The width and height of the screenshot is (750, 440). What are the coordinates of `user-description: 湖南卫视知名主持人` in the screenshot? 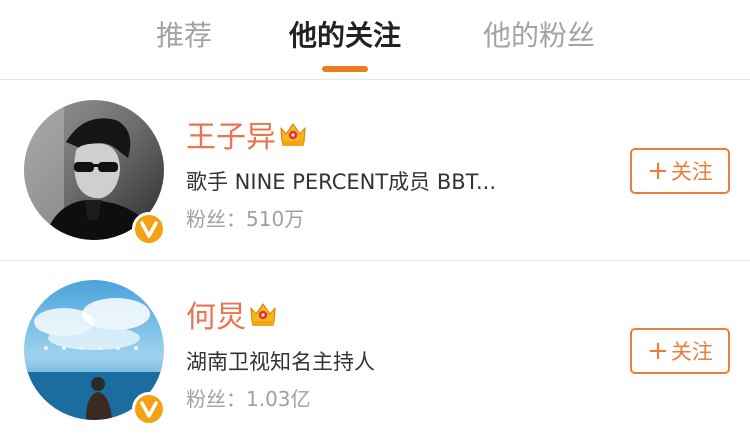 It's located at (280, 362).